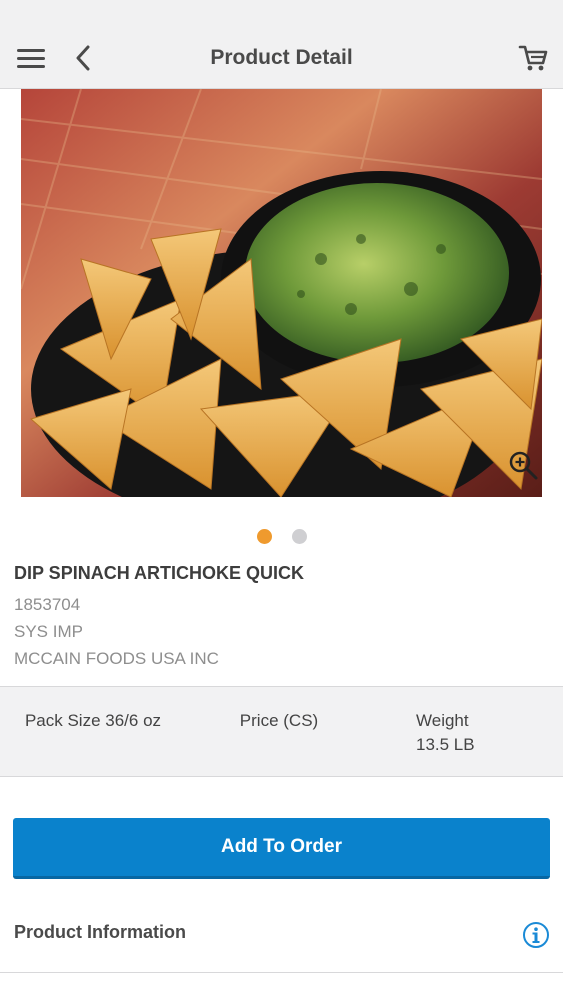 Image resolution: width=563 pixels, height=1000 pixels. Describe the element at coordinates (281, 536) in the screenshot. I see `image-pager` at that location.